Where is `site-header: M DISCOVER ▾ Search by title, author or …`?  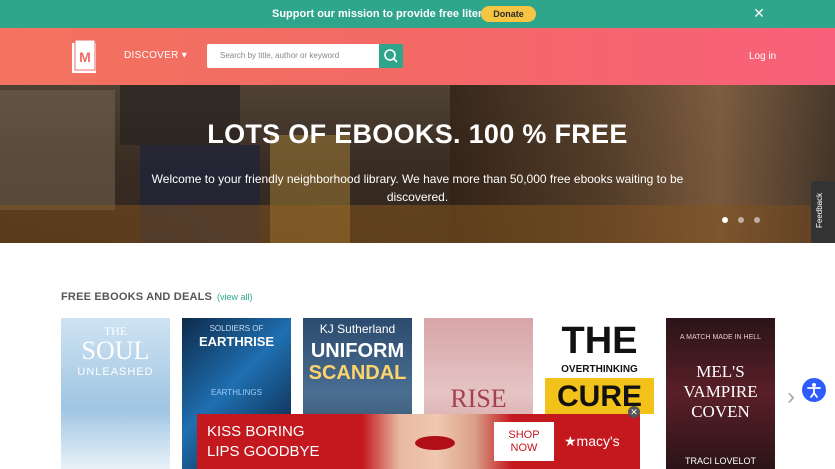 site-header: M DISCOVER ▾ Search by title, author or … is located at coordinates (417, 56).